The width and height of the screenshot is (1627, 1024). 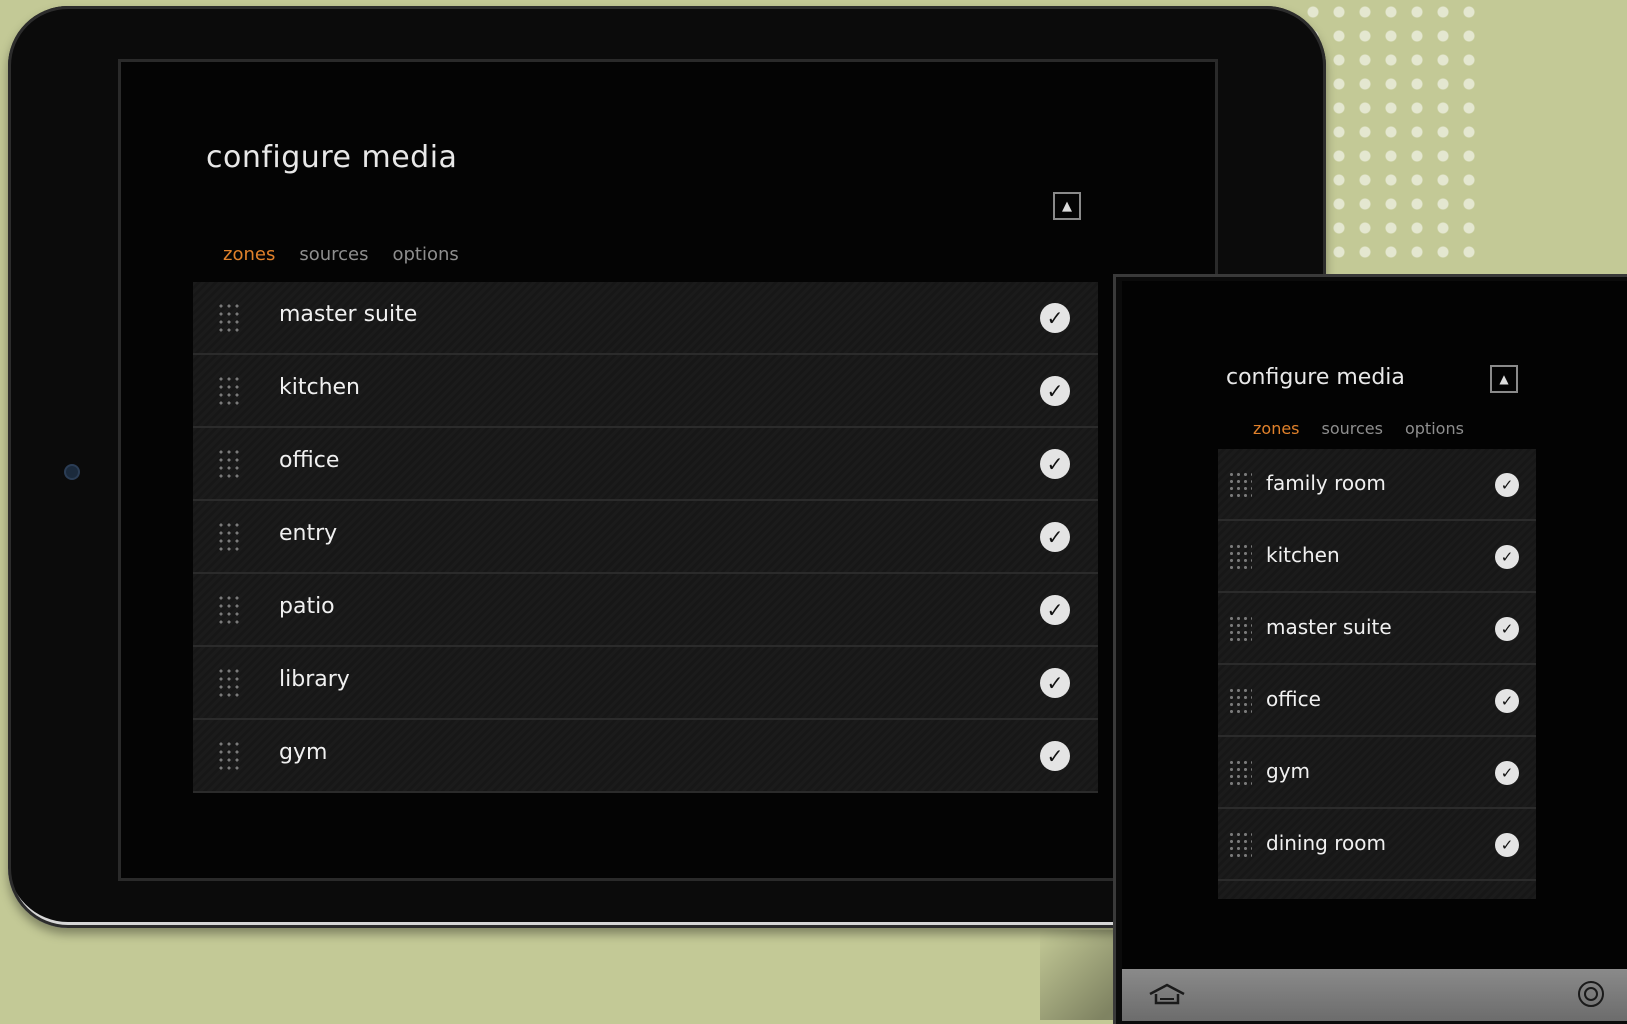 I want to click on zone-row: library ✓, so click(x=645, y=683).